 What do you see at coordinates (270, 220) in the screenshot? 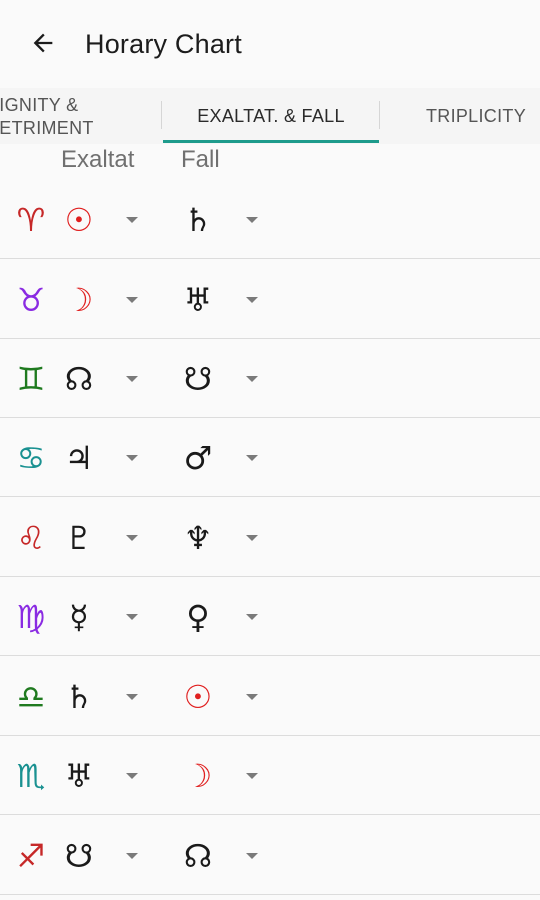
I see `table-row: ♈ ☉ ♄` at bounding box center [270, 220].